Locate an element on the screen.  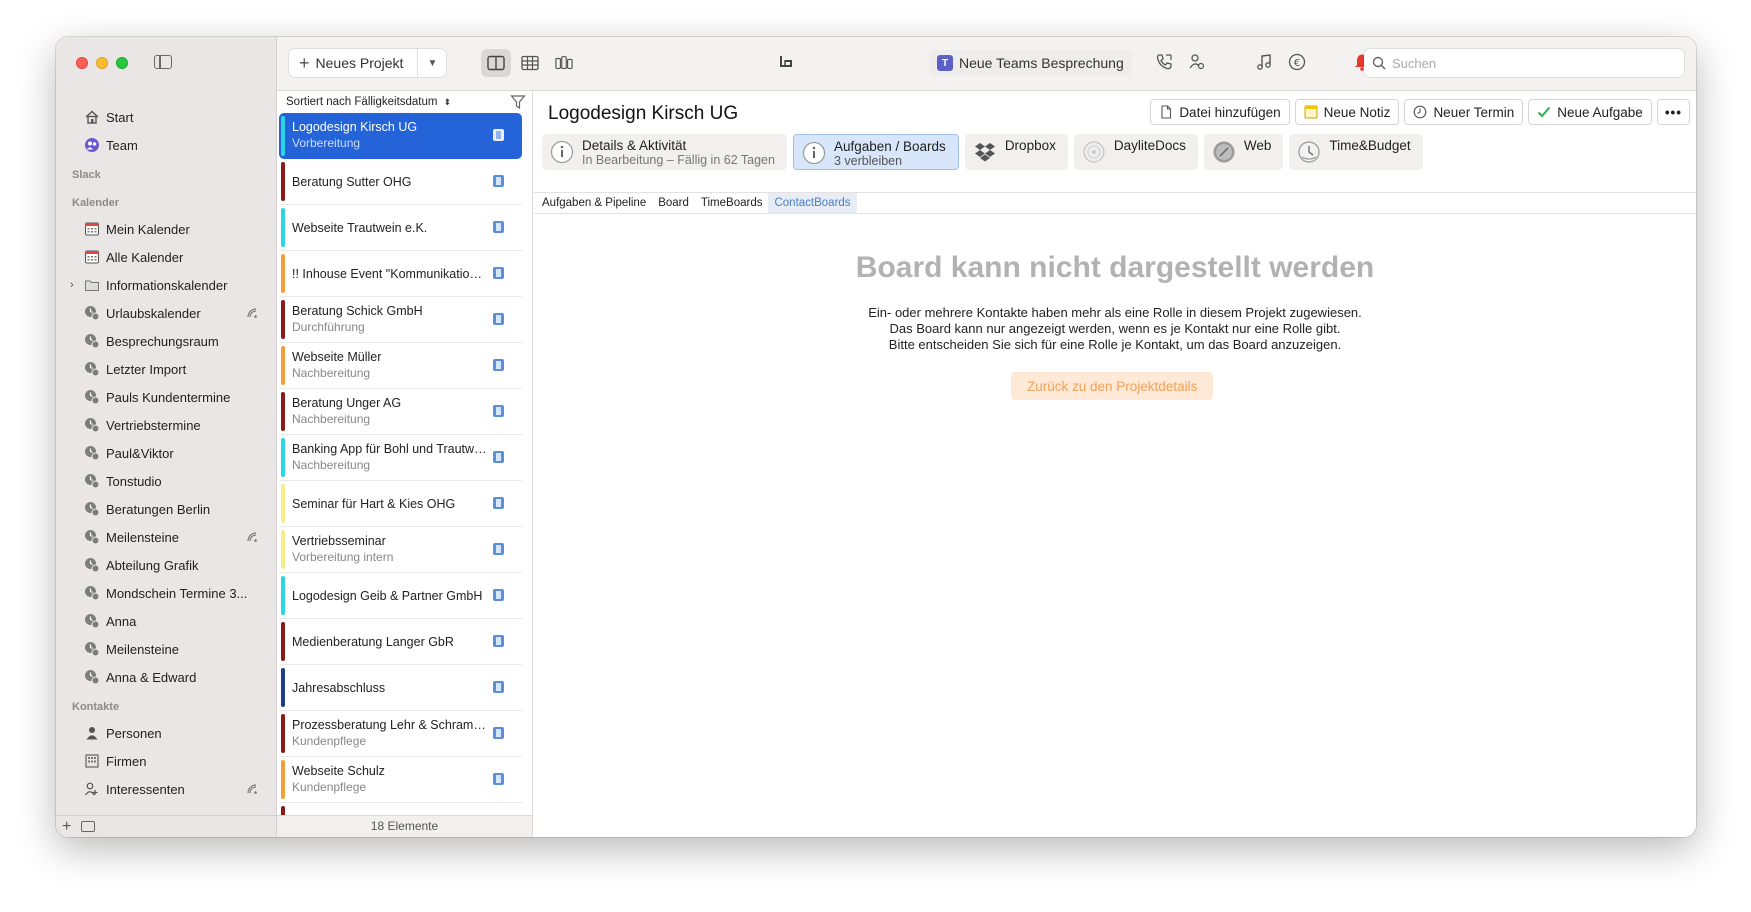
section-slack: Slack is located at coordinates (166, 173).